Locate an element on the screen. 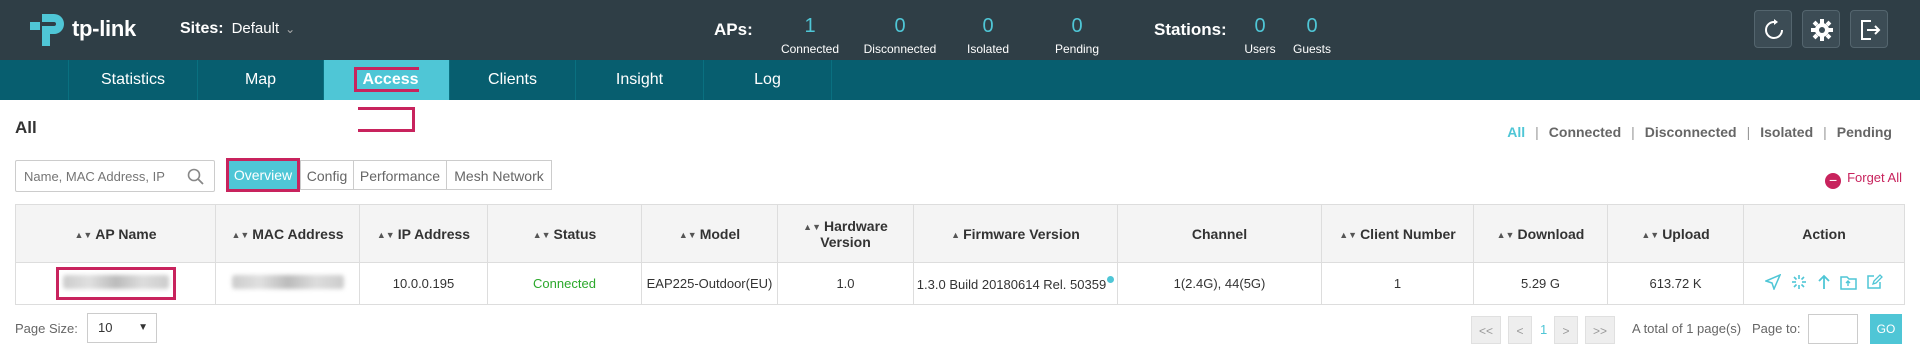  next-page-button: > is located at coordinates (1566, 330).